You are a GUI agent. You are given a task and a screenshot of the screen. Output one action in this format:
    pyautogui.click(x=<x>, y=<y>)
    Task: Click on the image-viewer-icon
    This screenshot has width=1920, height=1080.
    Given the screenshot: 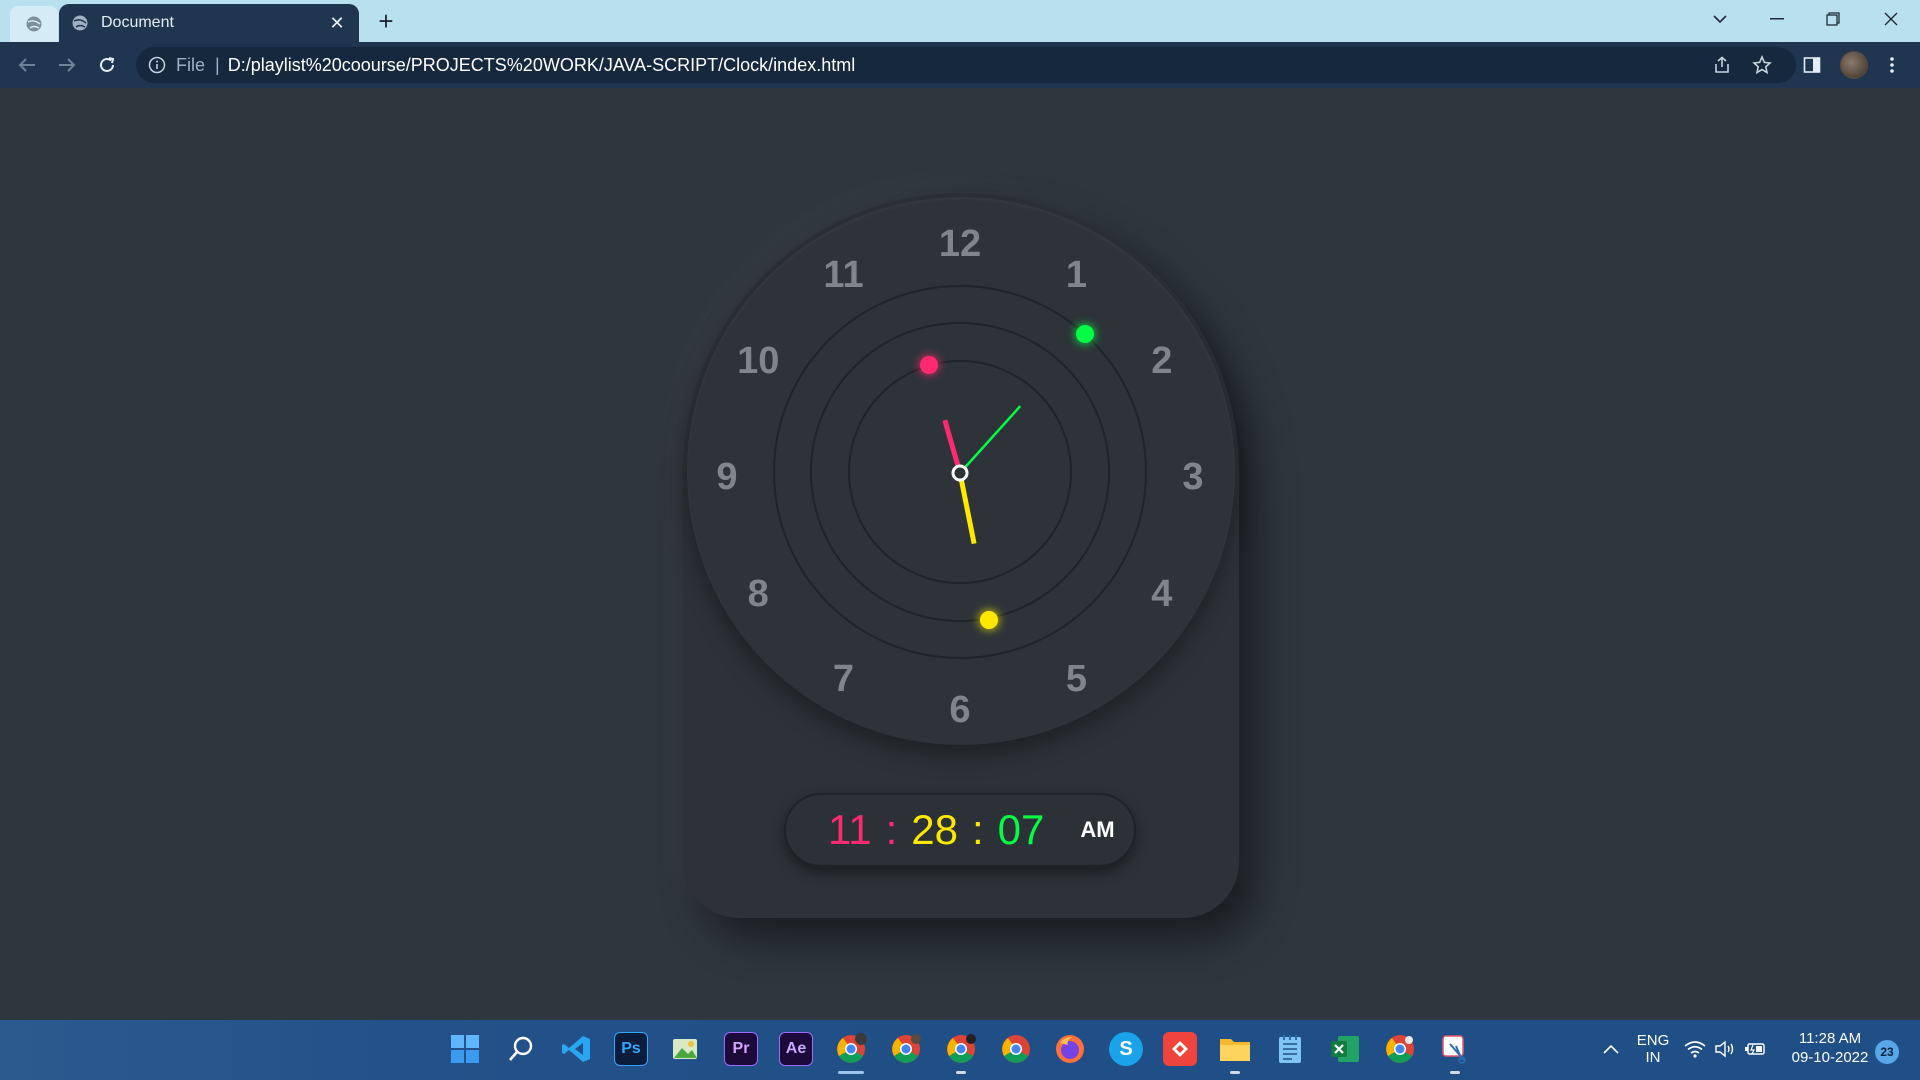 What is the action you would take?
    pyautogui.click(x=685, y=1049)
    